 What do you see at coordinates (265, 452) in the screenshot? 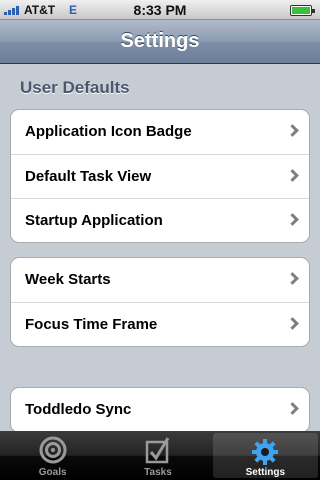
I see `gear-icon` at bounding box center [265, 452].